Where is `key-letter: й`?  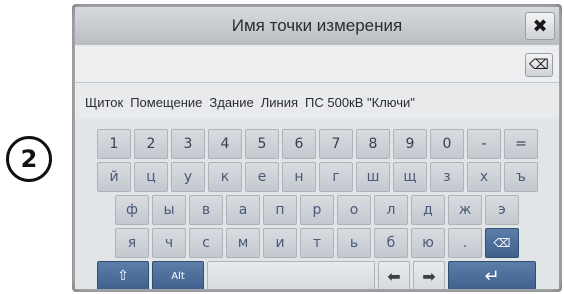
key-letter: й is located at coordinates (114, 177).